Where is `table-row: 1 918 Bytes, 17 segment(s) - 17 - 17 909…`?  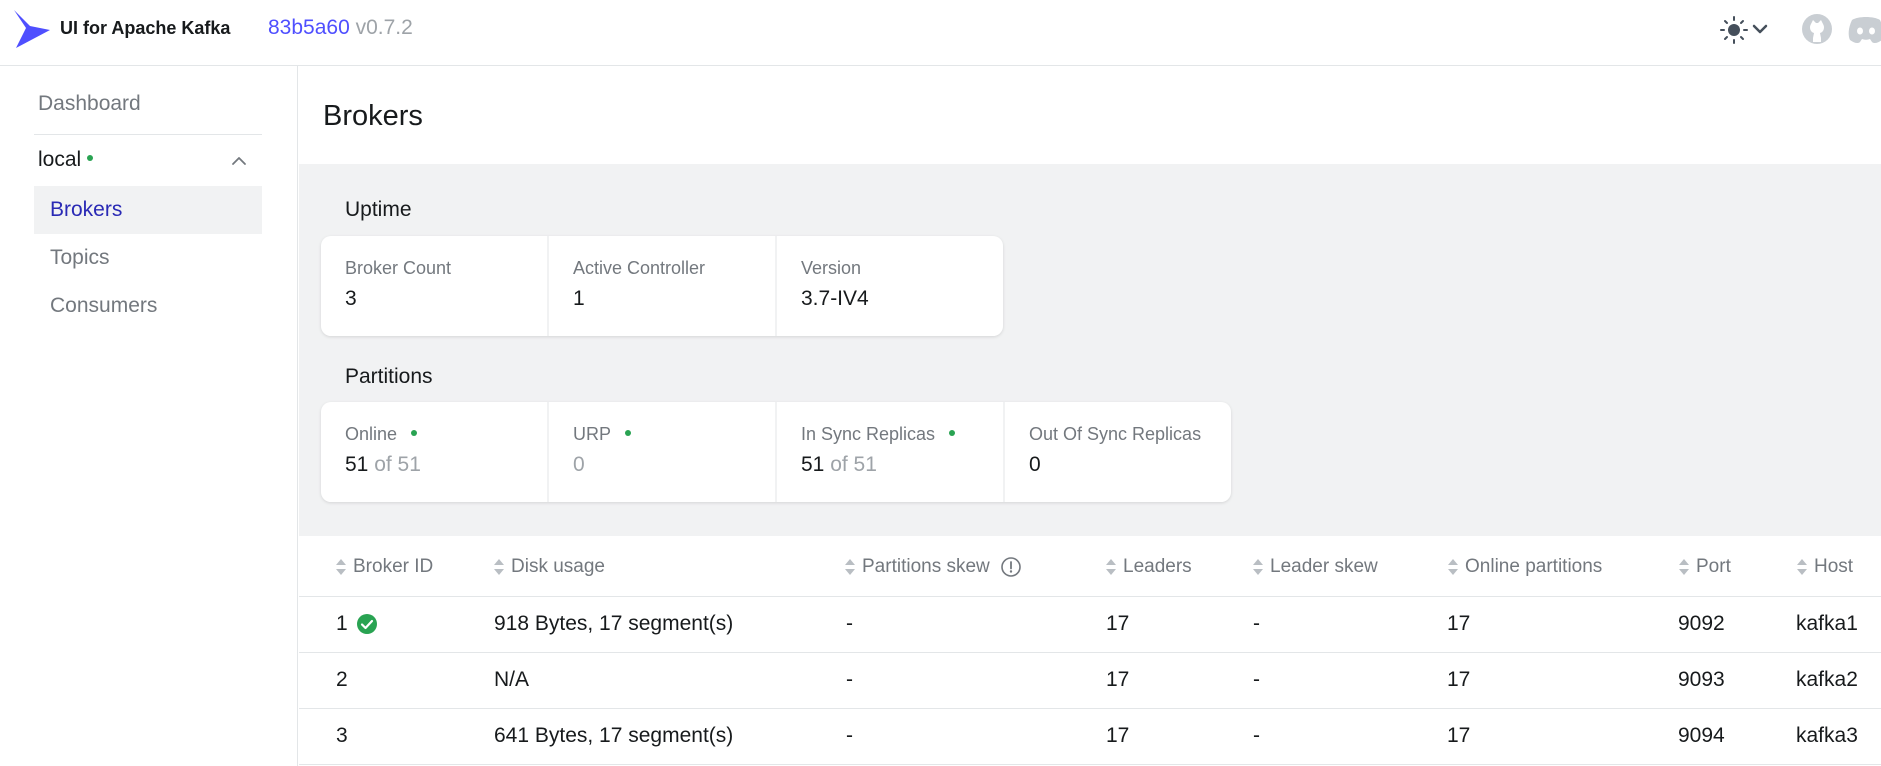 table-row: 1 918 Bytes, 17 segment(s) - 17 - 17 909… is located at coordinates (1090, 625).